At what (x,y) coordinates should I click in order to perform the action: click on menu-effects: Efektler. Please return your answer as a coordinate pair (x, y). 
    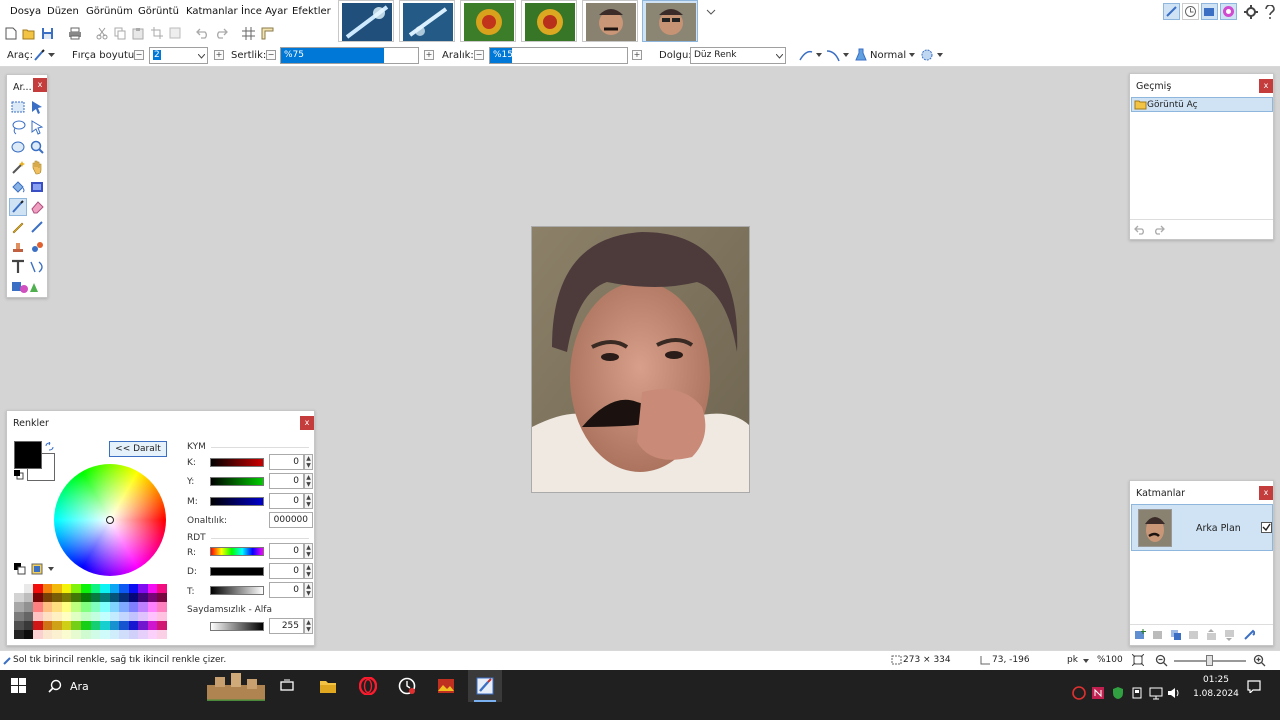
    Looking at the image, I should click on (311, 11).